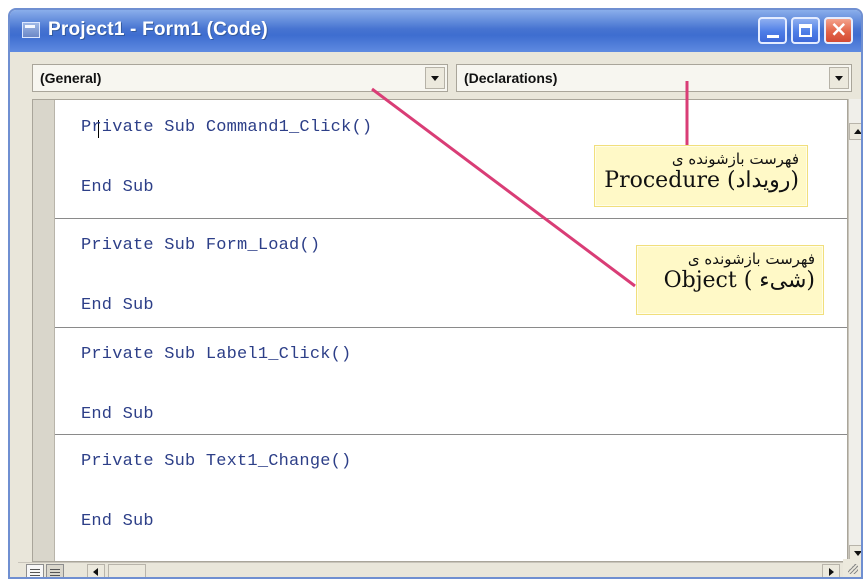 This screenshot has height=583, width=867. What do you see at coordinates (96, 570) in the screenshot?
I see `scroll-left-button` at bounding box center [96, 570].